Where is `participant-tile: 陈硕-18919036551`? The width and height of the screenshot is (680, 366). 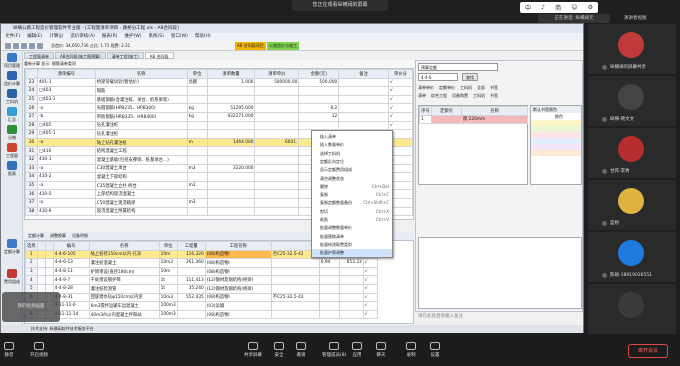
participant-tile: 陈硕-18919036551 is located at coordinates (632, 257).